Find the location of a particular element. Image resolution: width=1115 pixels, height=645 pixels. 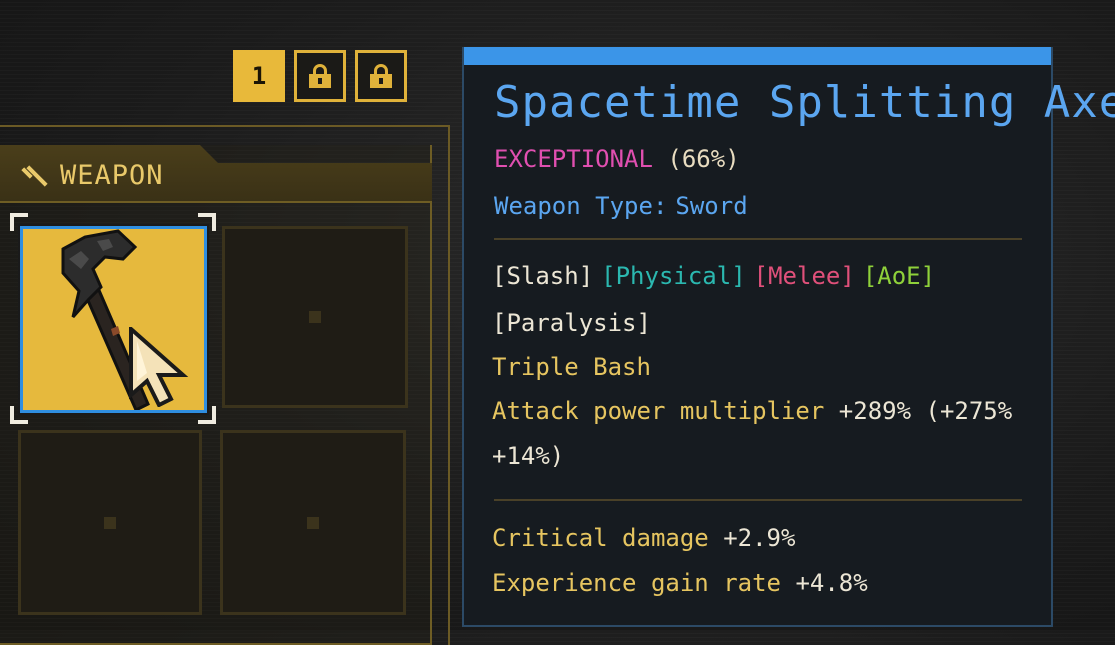

loadout-tabs: 1 is located at coordinates (320, 76).